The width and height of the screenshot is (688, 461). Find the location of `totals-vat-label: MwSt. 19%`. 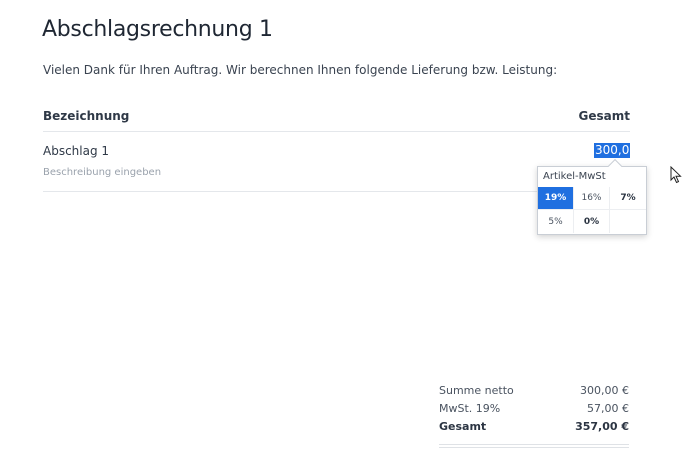

totals-vat-label: MwSt. 19% is located at coordinates (470, 408).